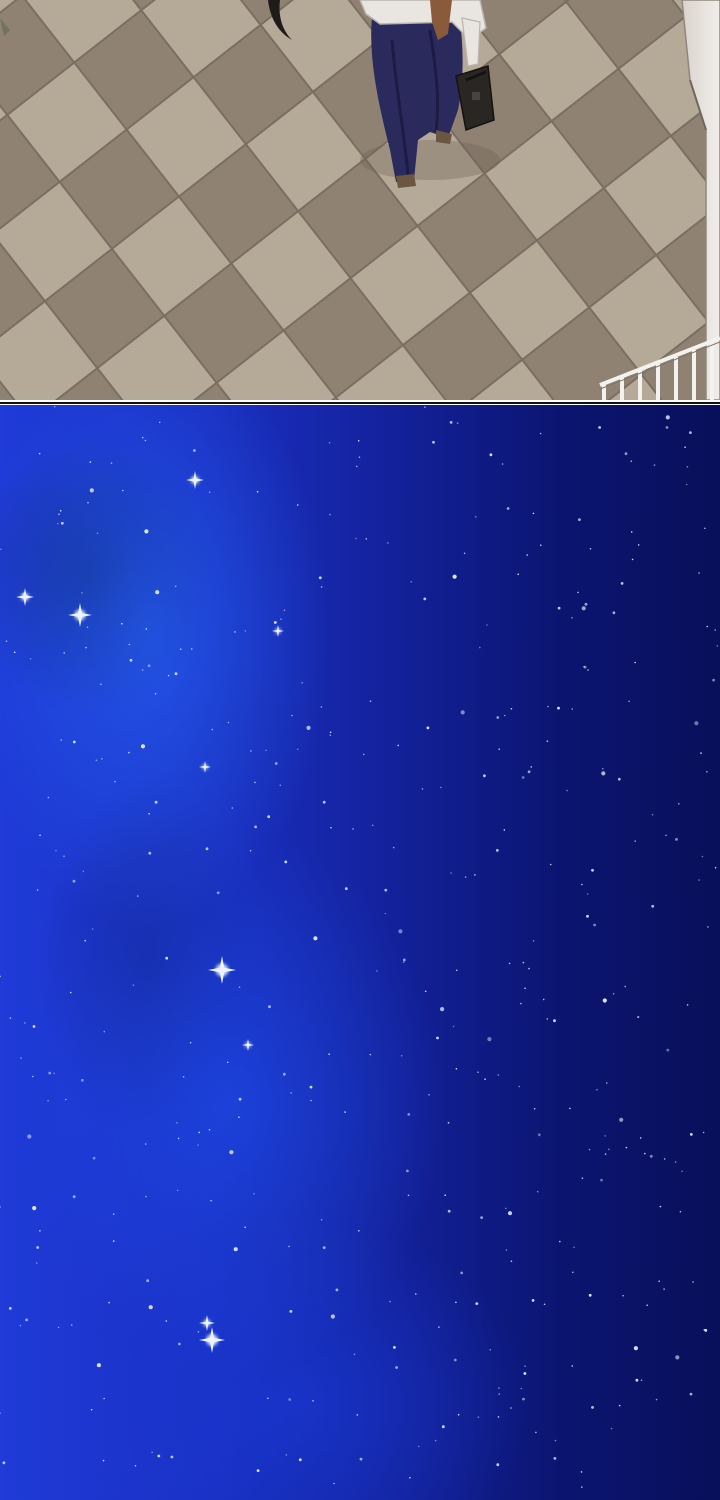 The image size is (720, 1500). What do you see at coordinates (360, 403) in the screenshot?
I see `panel-border` at bounding box center [360, 403].